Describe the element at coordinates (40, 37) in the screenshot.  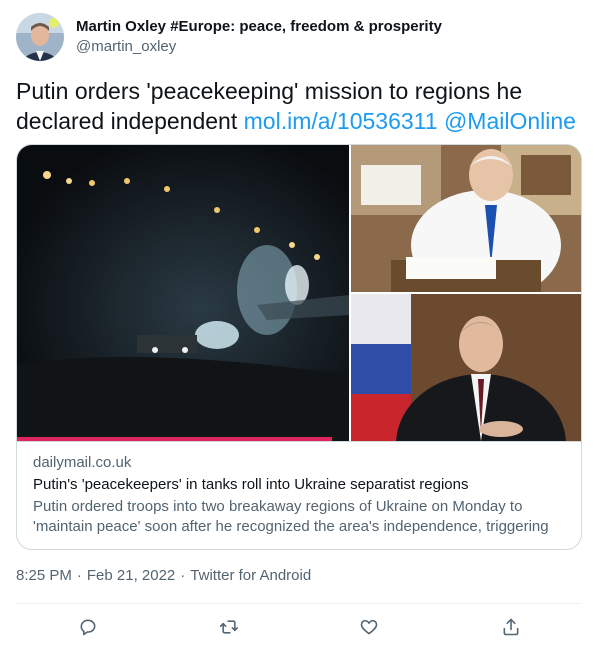
I see `avatar` at that location.